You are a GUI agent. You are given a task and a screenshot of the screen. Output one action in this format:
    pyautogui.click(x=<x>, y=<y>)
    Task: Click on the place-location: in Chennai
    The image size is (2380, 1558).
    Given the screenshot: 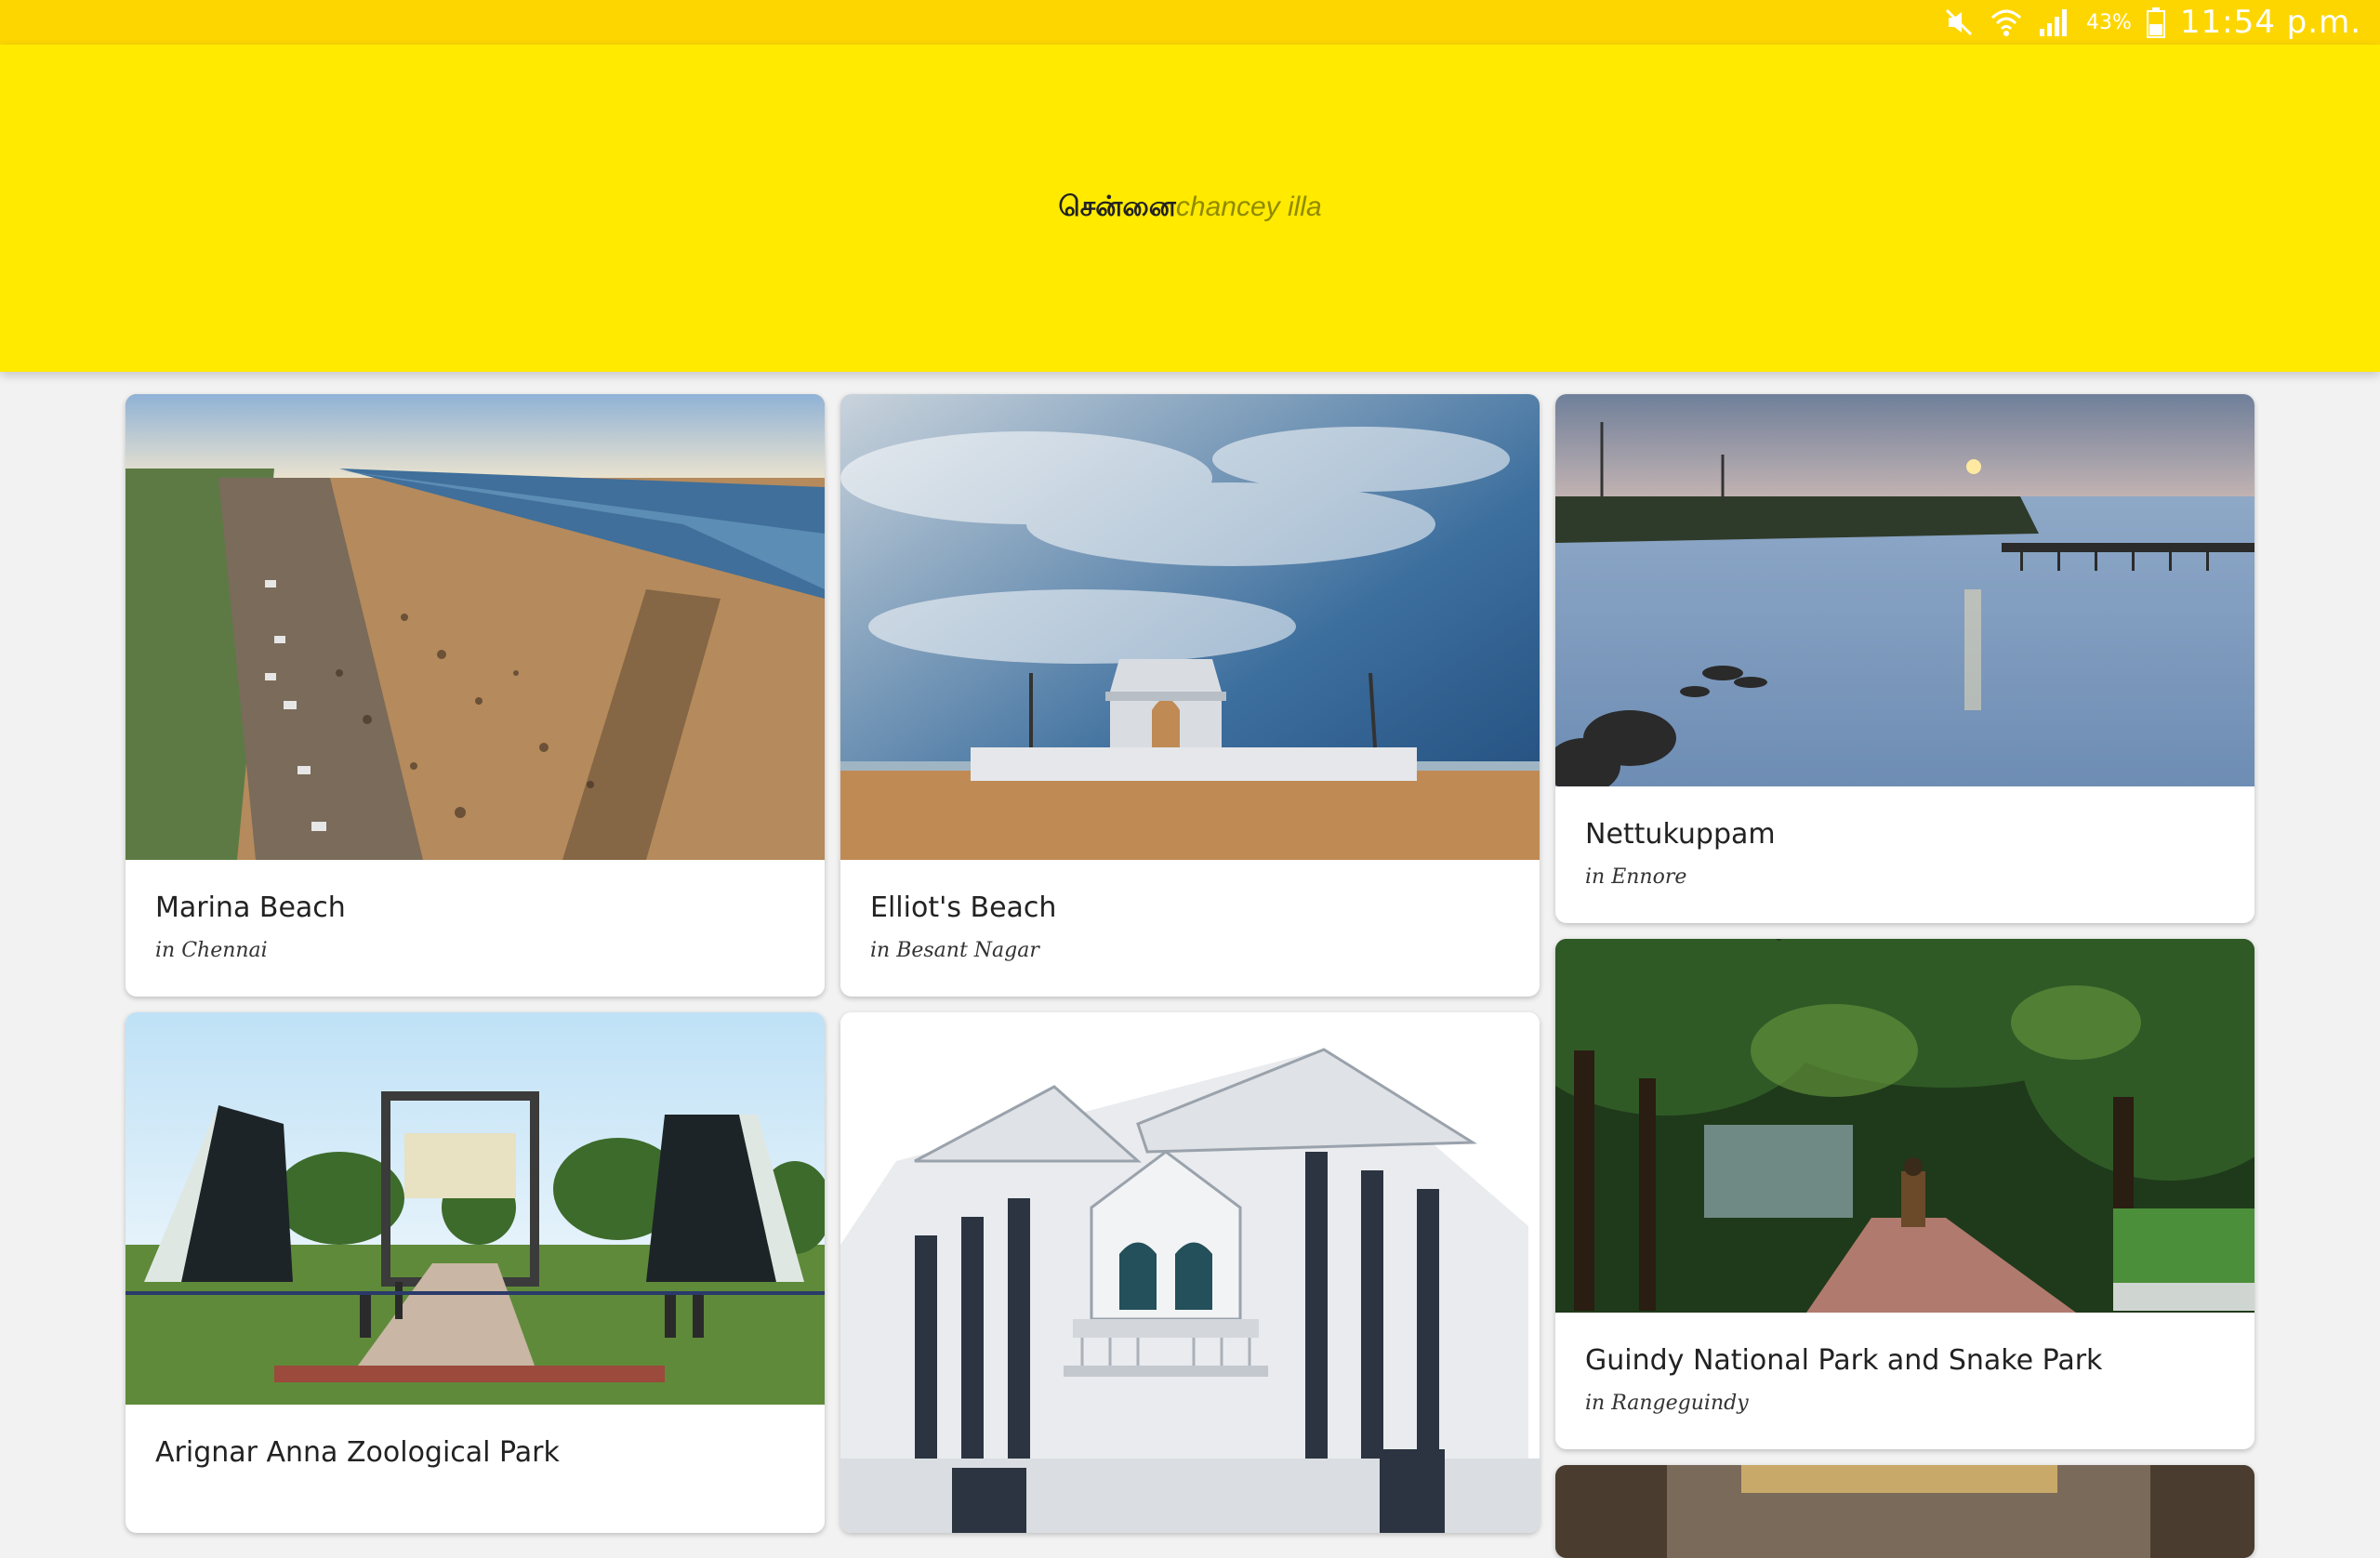 What is the action you would take?
    pyautogui.click(x=211, y=950)
    